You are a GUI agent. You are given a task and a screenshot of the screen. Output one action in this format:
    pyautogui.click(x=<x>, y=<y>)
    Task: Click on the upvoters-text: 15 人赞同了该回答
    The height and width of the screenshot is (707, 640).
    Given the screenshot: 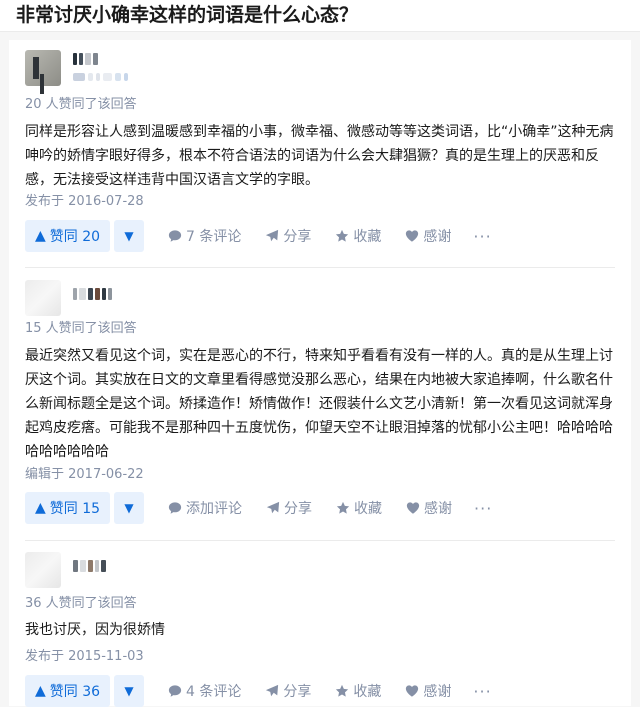 What is the action you would take?
    pyautogui.click(x=81, y=328)
    